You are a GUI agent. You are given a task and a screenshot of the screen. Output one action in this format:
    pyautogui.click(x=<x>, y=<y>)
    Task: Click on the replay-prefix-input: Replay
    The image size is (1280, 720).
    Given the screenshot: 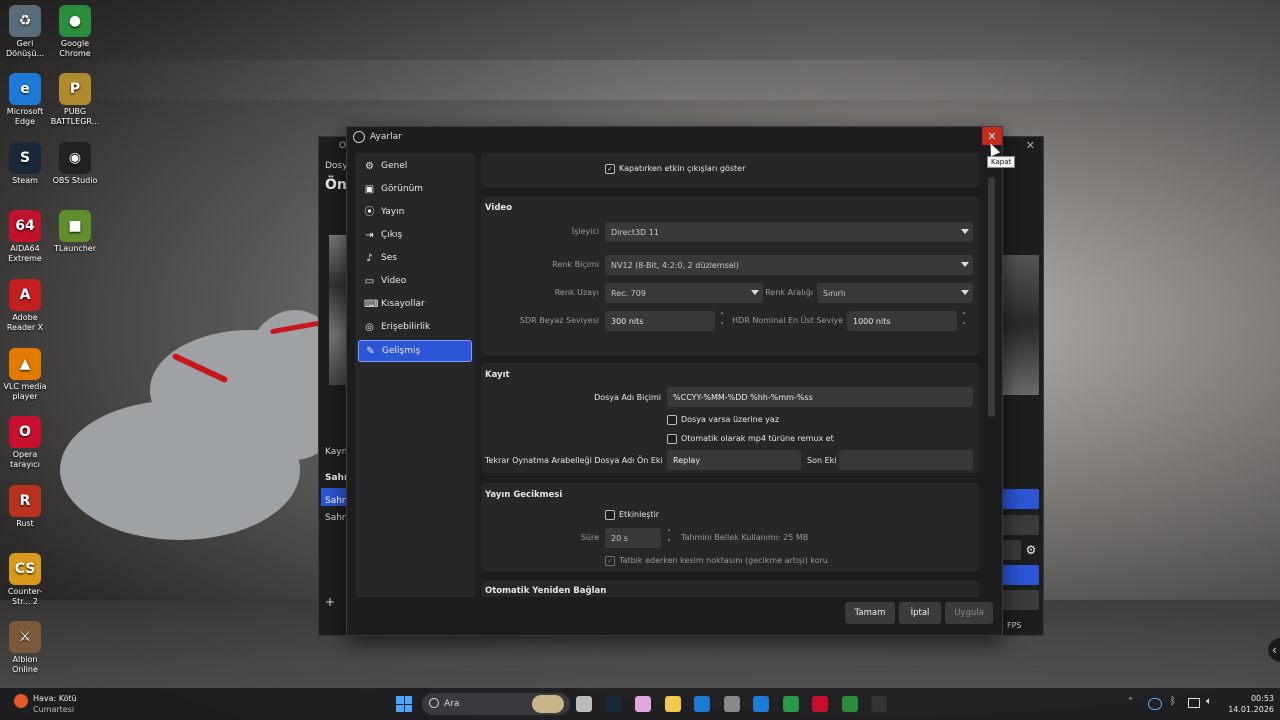 What is the action you would take?
    pyautogui.click(x=734, y=460)
    